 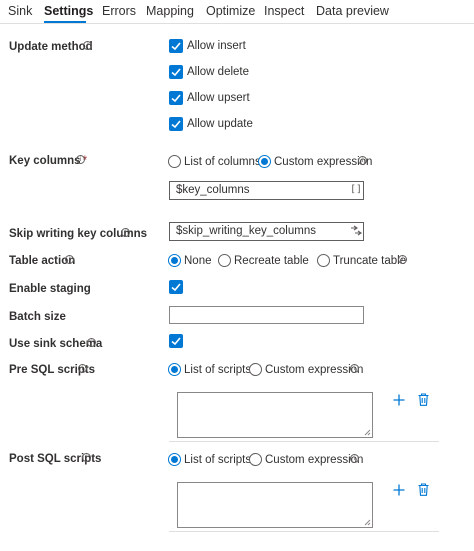 What do you see at coordinates (216, 46) in the screenshot?
I see `allow-insert-label: Allow insert` at bounding box center [216, 46].